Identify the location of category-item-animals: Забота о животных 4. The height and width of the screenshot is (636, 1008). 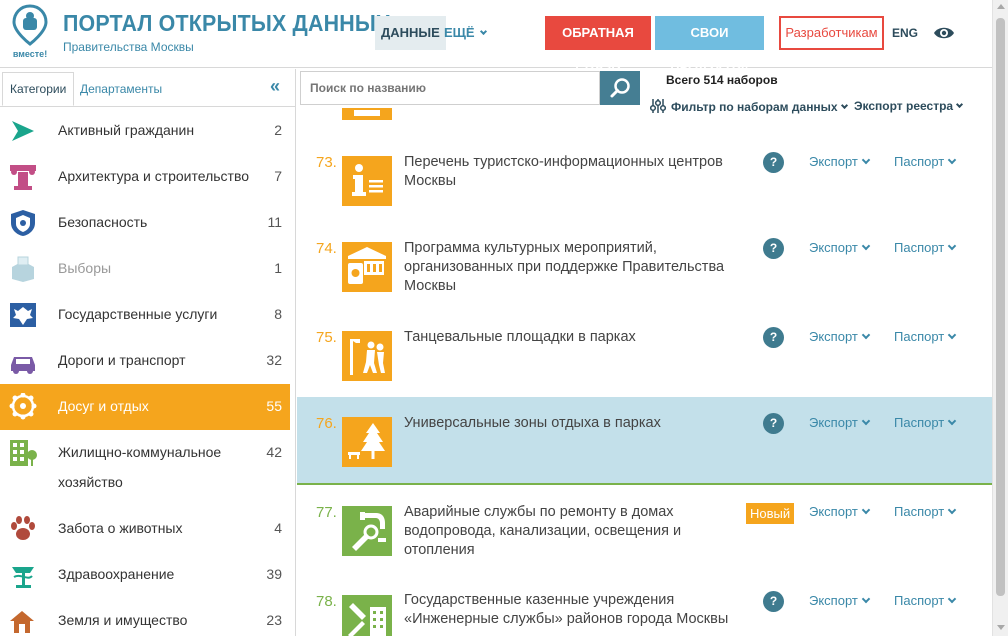
(145, 529).